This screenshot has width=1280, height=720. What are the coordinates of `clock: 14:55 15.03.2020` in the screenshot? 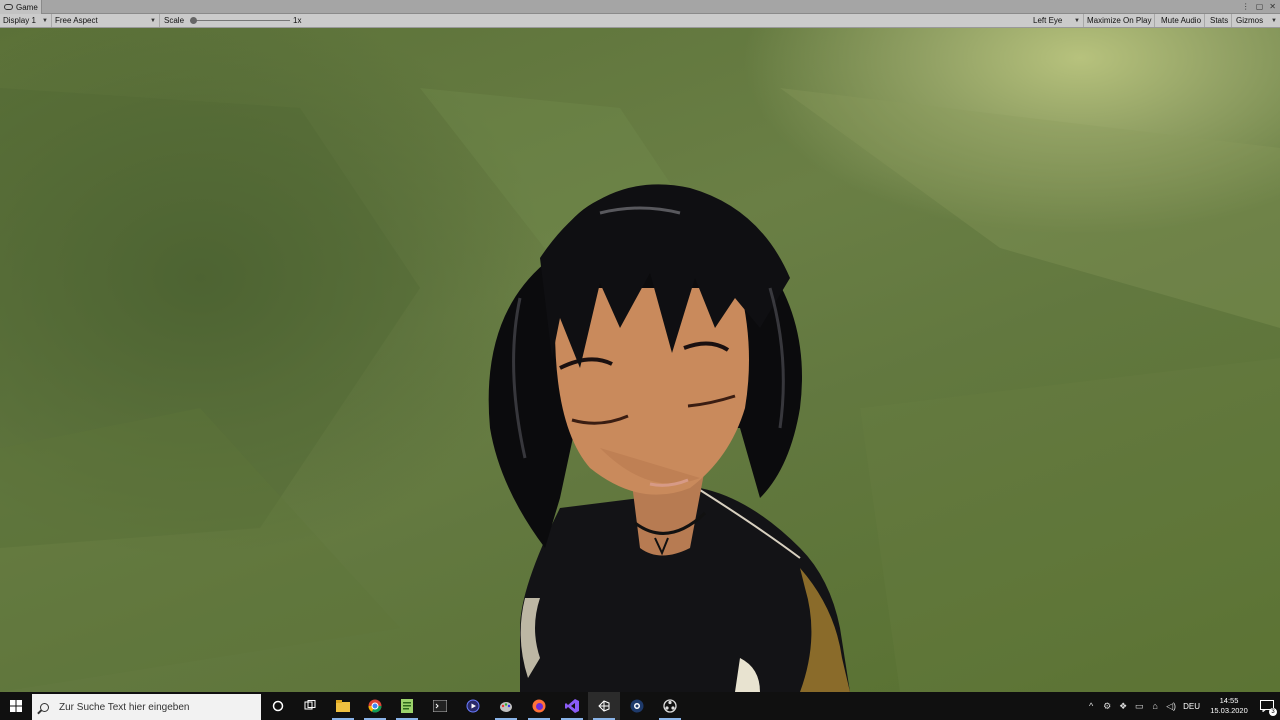 It's located at (1229, 706).